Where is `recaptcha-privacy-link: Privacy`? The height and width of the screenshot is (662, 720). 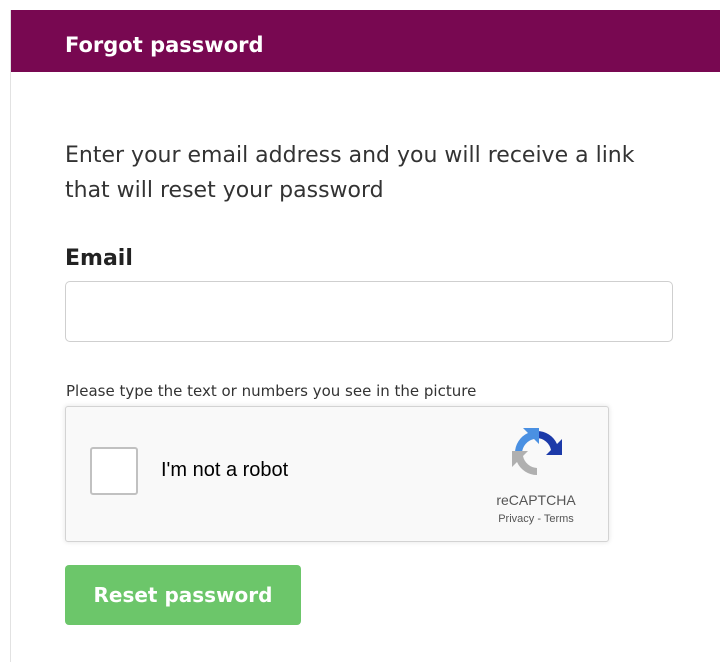
recaptcha-privacy-link: Privacy is located at coordinates (516, 519).